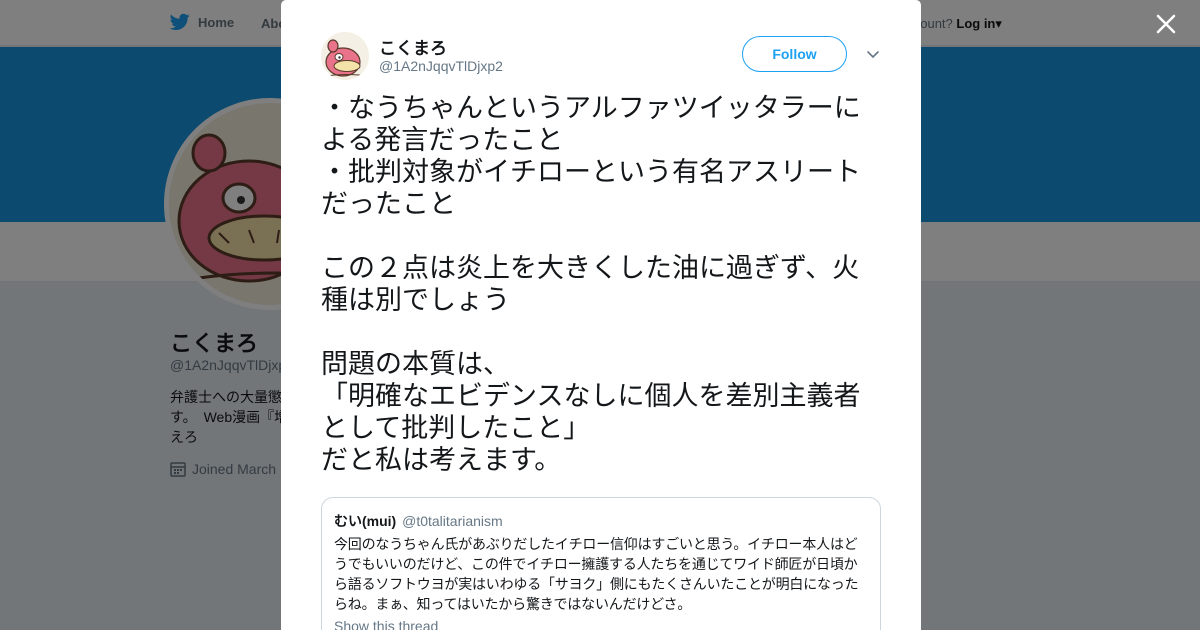 This screenshot has height=630, width=1200. Describe the element at coordinates (601, 624) in the screenshot. I see `show-thread-link: Show this thread` at that location.